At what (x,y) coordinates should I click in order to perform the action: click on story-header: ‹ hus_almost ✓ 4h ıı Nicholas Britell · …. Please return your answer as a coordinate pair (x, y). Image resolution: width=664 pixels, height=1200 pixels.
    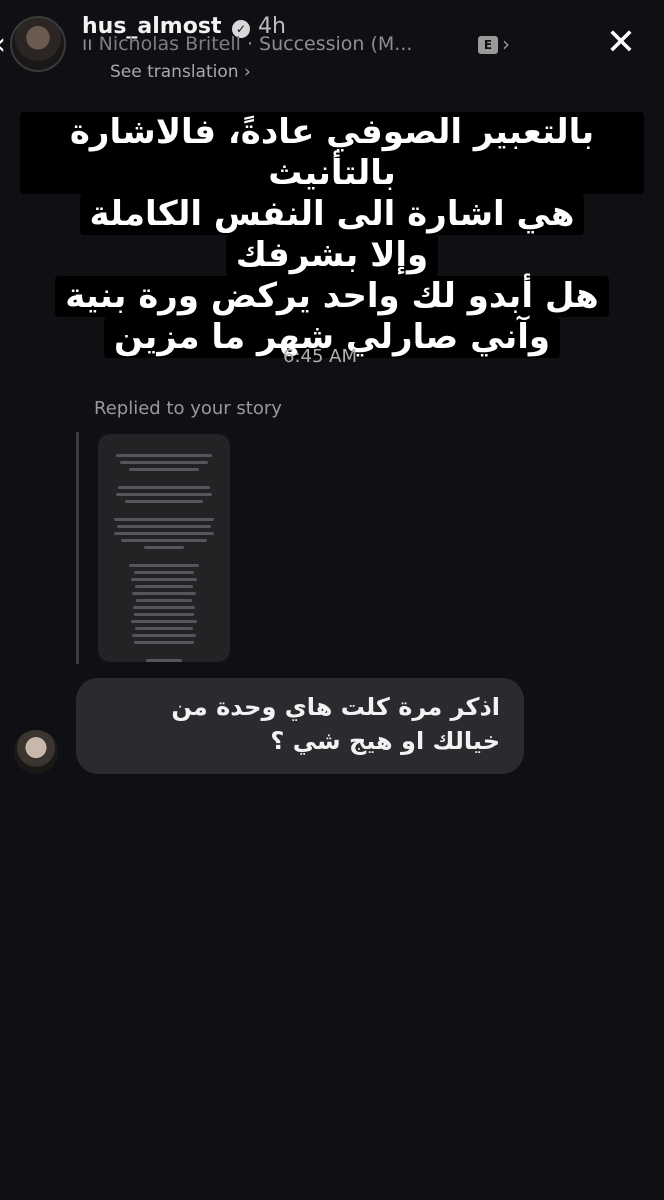
    Looking at the image, I should click on (332, 71).